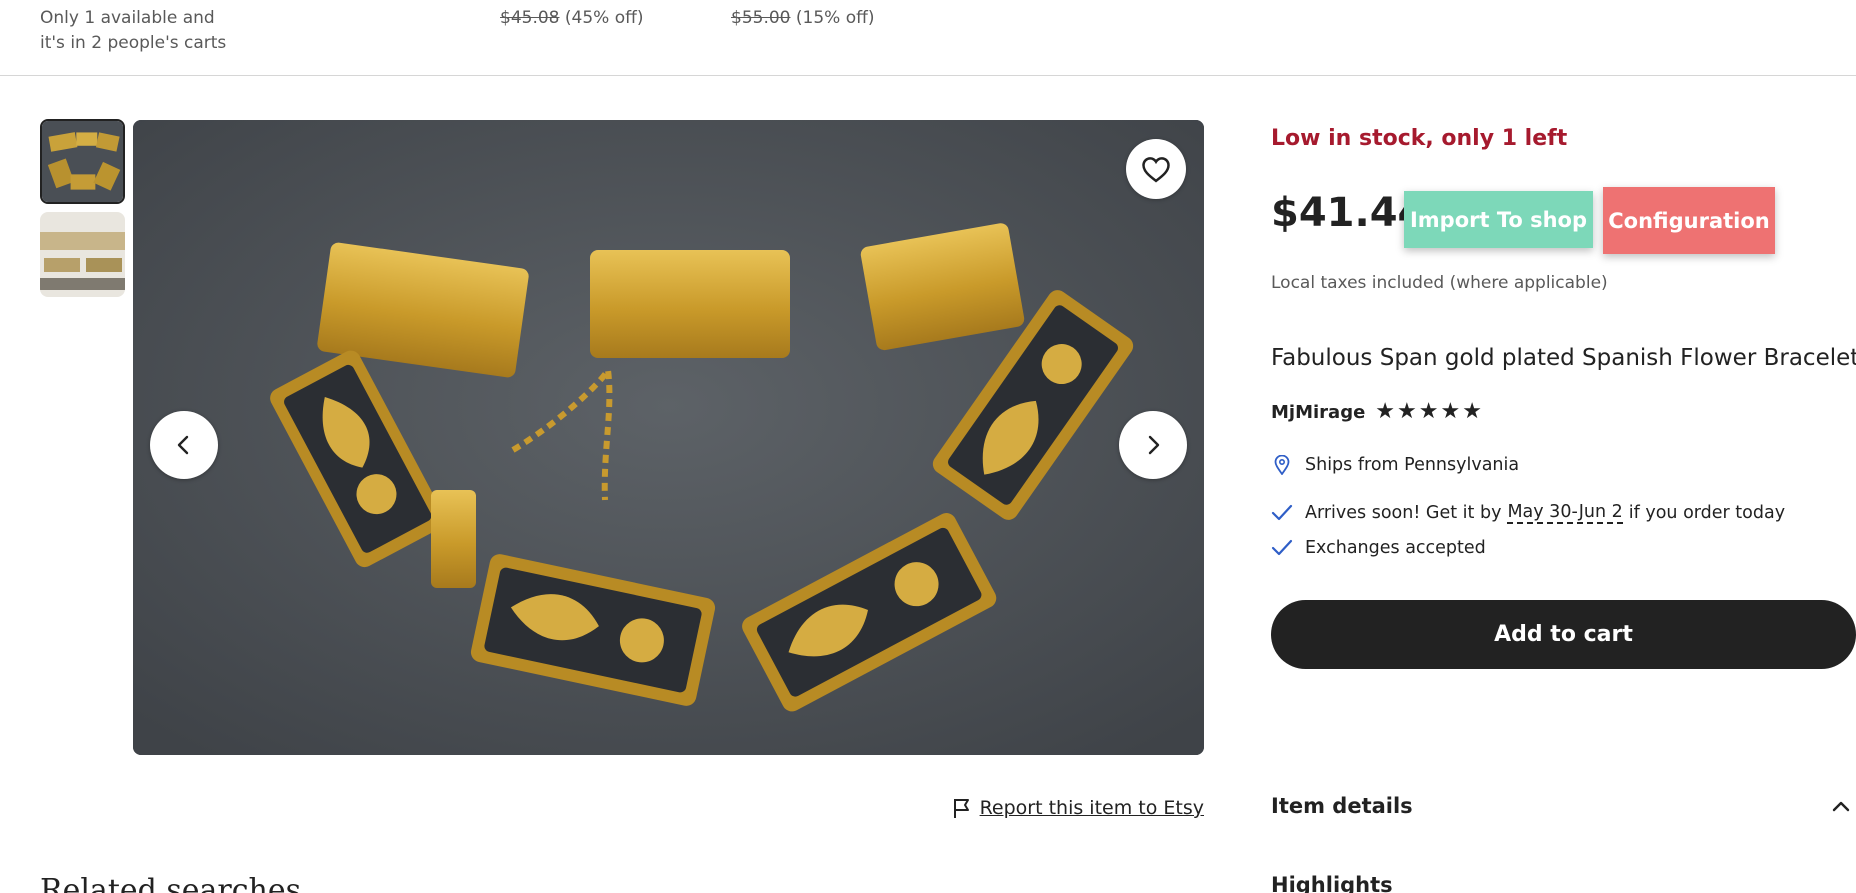 This screenshot has width=1856, height=893. Describe the element at coordinates (1332, 883) in the screenshot. I see `highlights-heading: Highlights` at that location.